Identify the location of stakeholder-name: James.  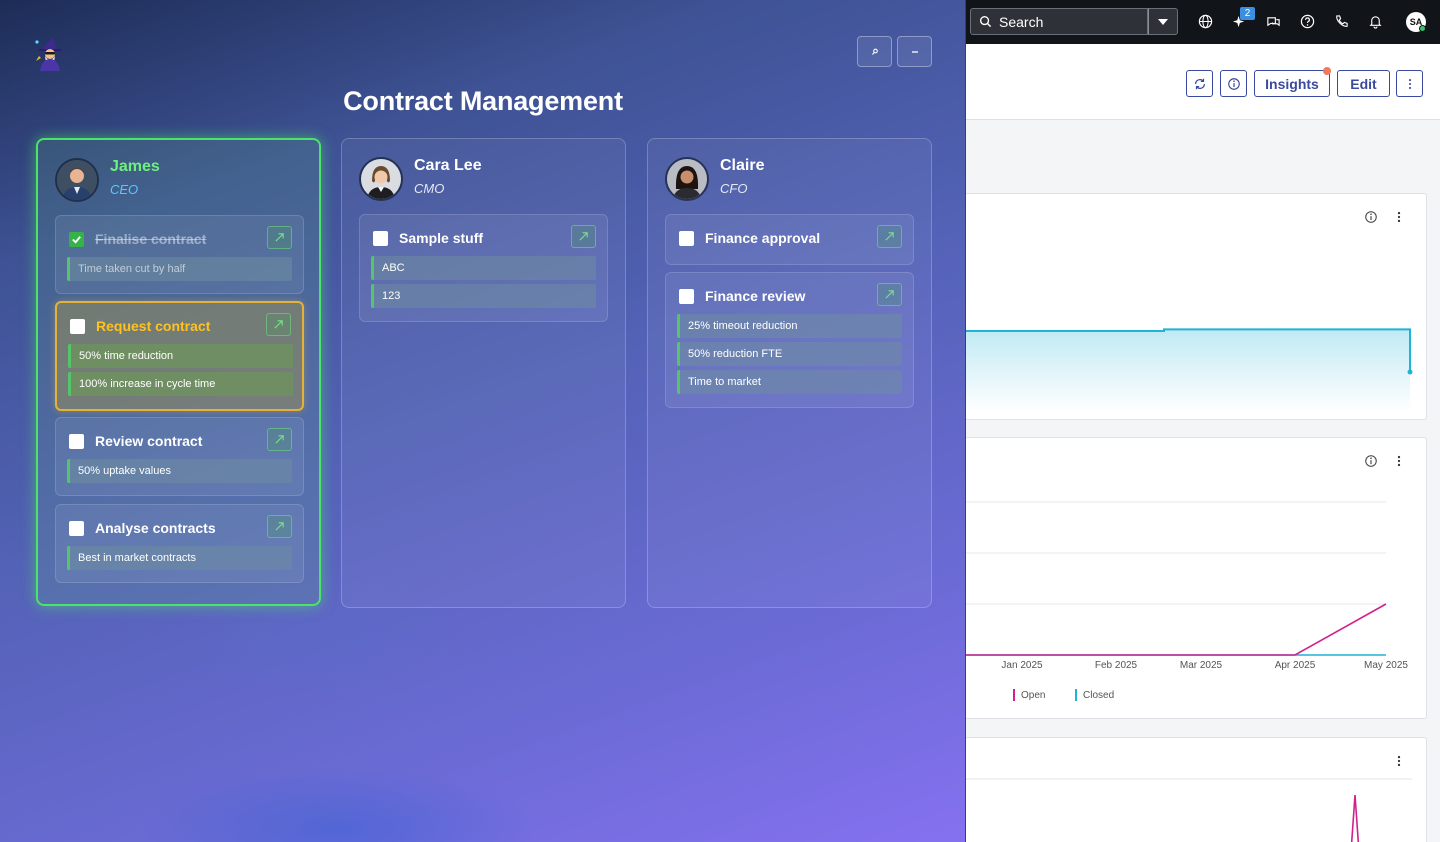
(135, 166).